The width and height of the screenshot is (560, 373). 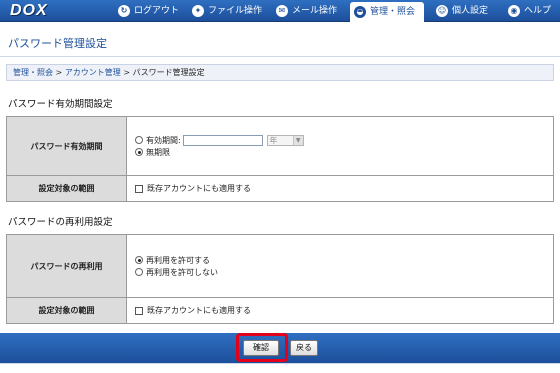 What do you see at coordinates (60, 104) in the screenshot?
I see `section-heading-expiry: パスワード有効期間設定` at bounding box center [60, 104].